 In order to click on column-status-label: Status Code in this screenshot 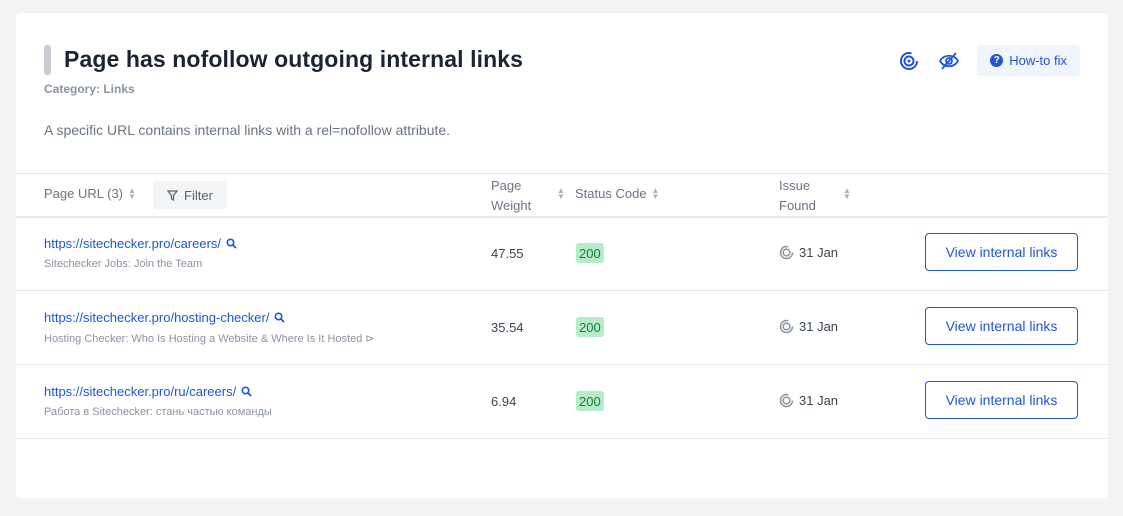, I will do `click(611, 193)`.